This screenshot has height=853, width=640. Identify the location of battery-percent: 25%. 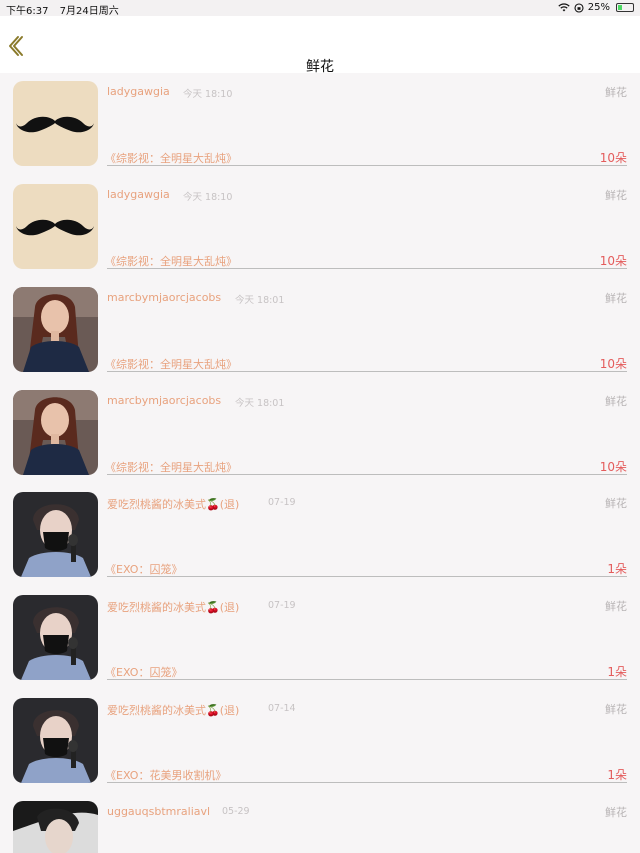
(598, 7).